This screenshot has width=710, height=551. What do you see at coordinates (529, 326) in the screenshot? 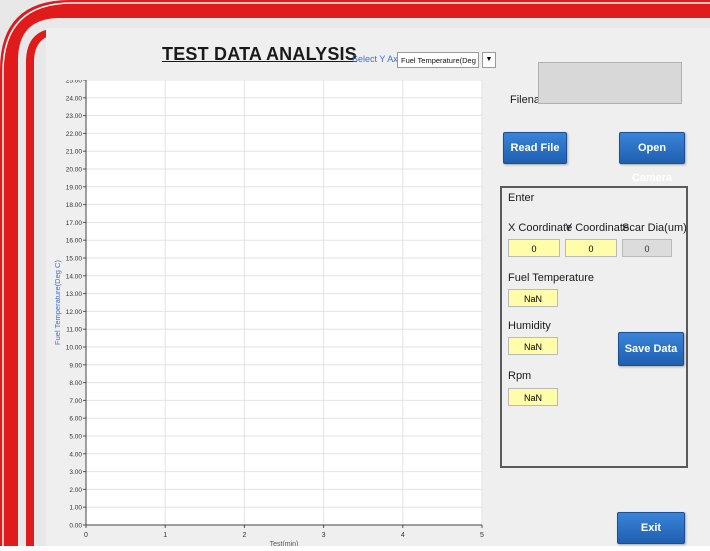
I see `humidity-label: Humidity` at bounding box center [529, 326].